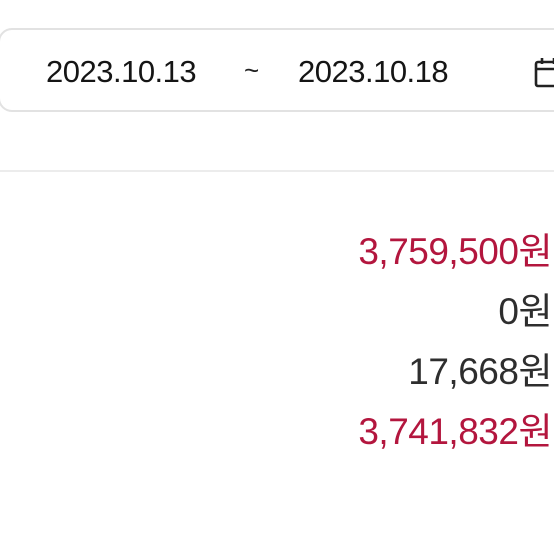 This screenshot has width=554, height=554. I want to click on end-date: 2023.10.18, so click(373, 72).